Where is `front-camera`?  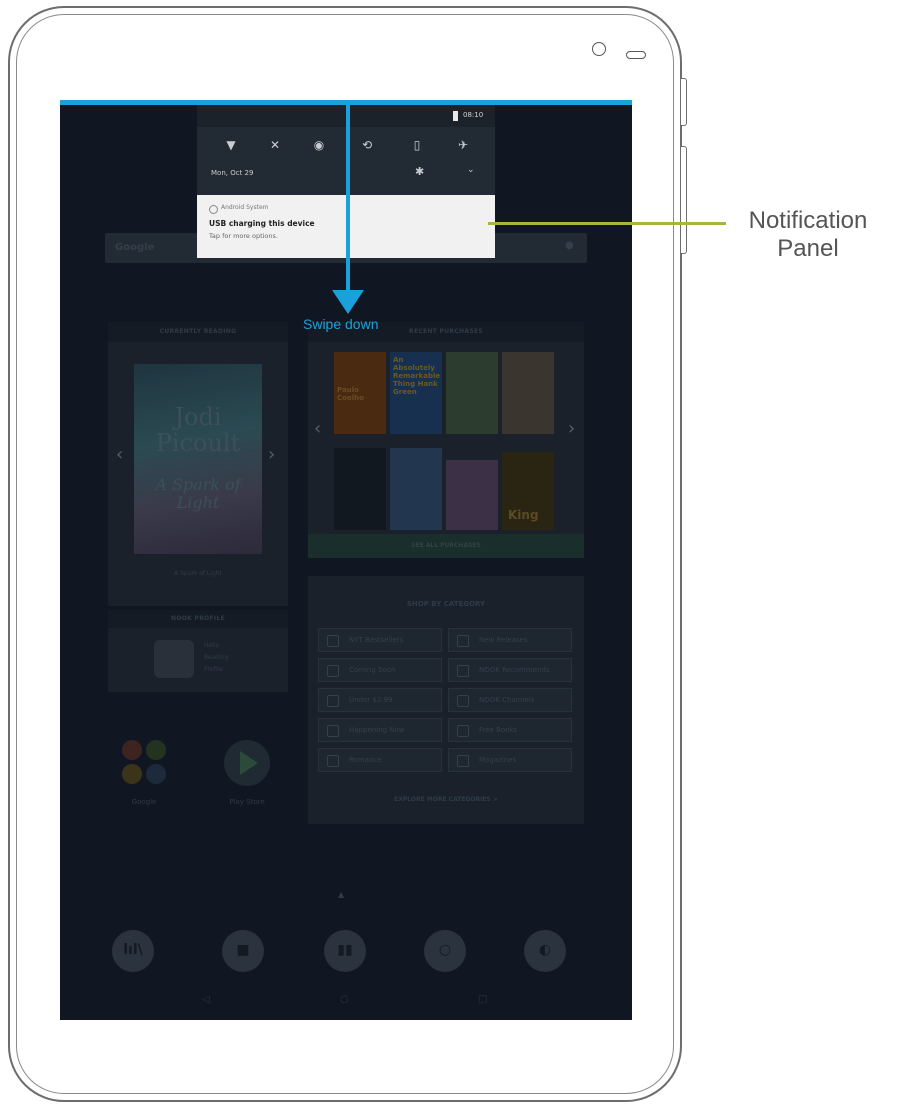 front-camera is located at coordinates (599, 49).